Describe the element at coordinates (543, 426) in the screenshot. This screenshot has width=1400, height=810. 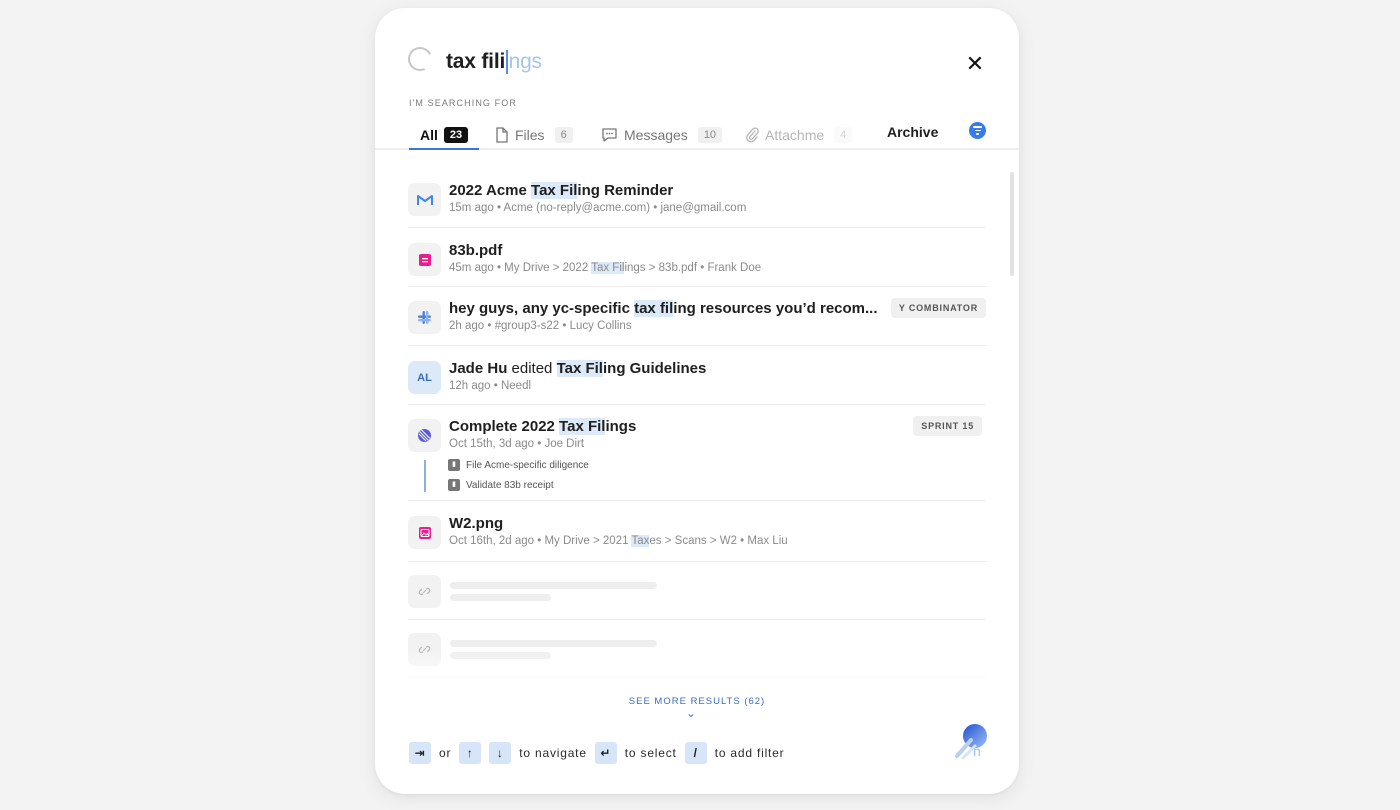
I see `result-title: Complete 2022 Tax Filings` at that location.